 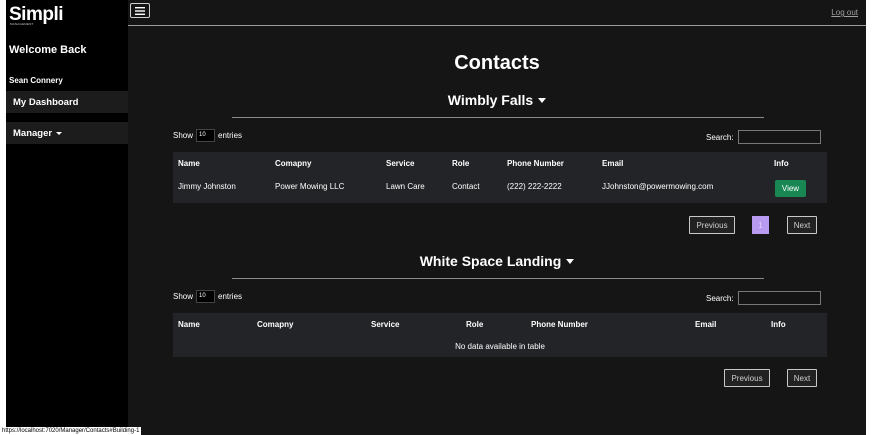 I want to click on sidebar-item-manager: Manager, so click(x=67, y=133).